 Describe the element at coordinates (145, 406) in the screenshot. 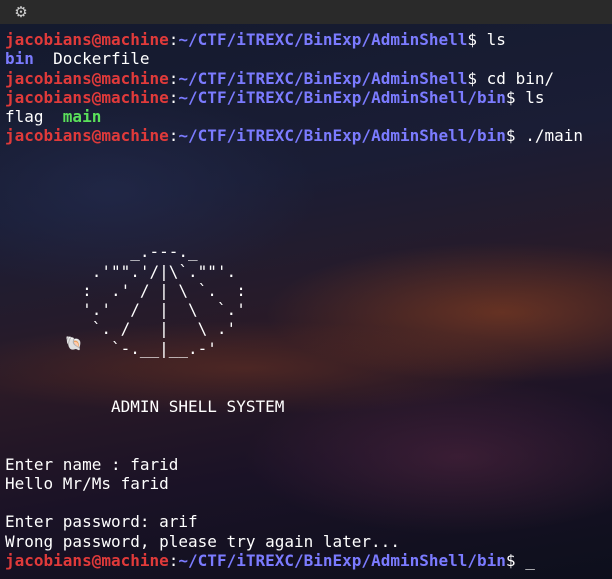

I see `system-title: ADMIN SHELL SYSTEM` at that location.